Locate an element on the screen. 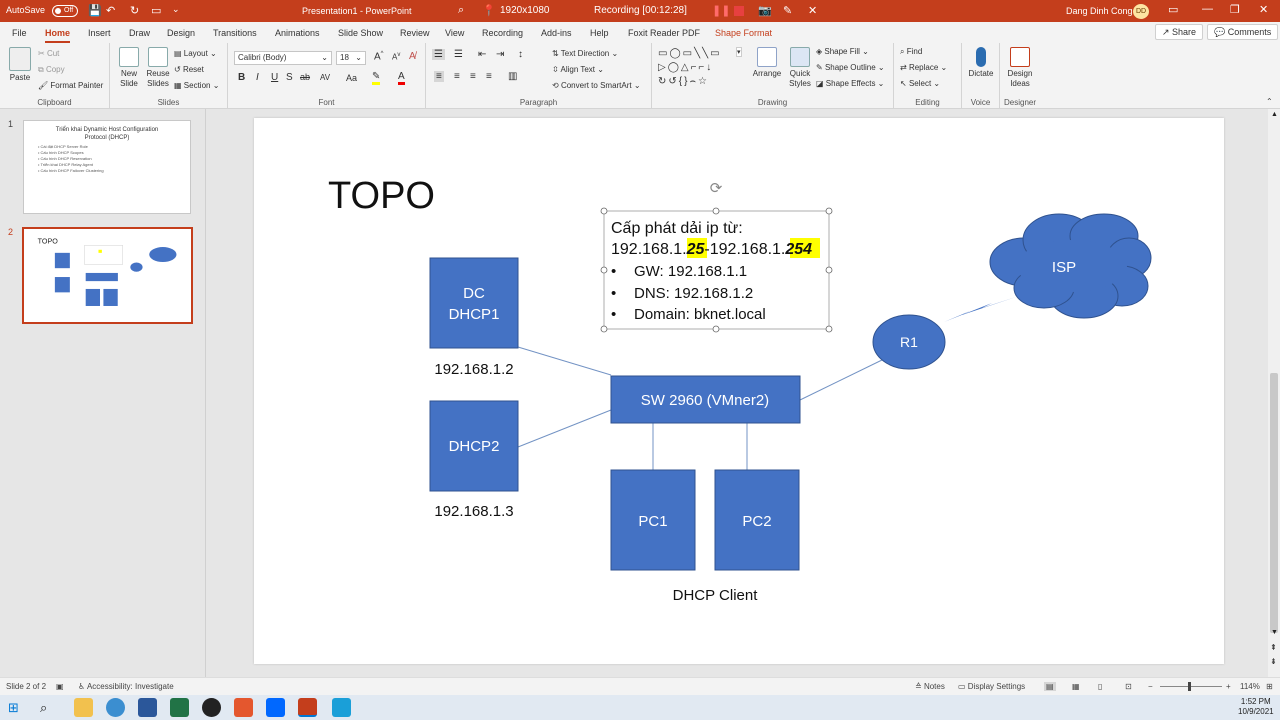 The image size is (1280, 720). align-center-icon: ≡ is located at coordinates (457, 76).